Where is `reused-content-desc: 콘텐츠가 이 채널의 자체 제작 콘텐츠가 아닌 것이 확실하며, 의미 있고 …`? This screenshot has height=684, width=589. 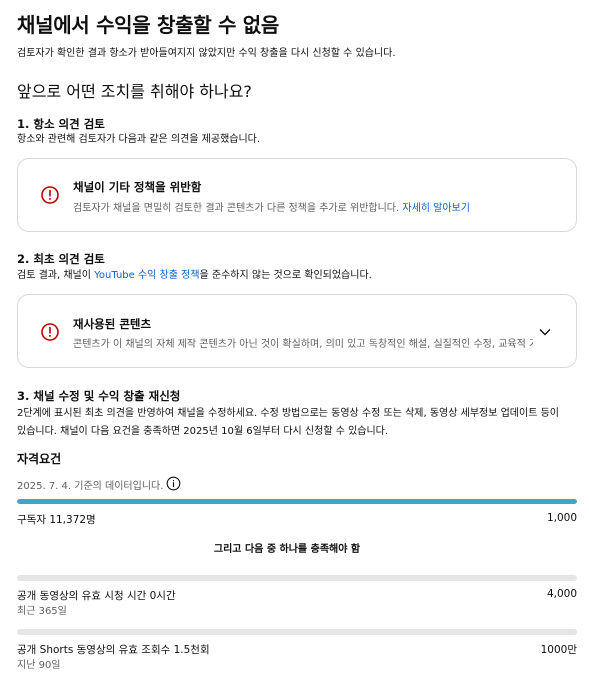
reused-content-desc: 콘텐츠가 이 채널의 자체 제작 콘텐츠가 아닌 것이 확실하며, 의미 있고 … is located at coordinates (303, 344).